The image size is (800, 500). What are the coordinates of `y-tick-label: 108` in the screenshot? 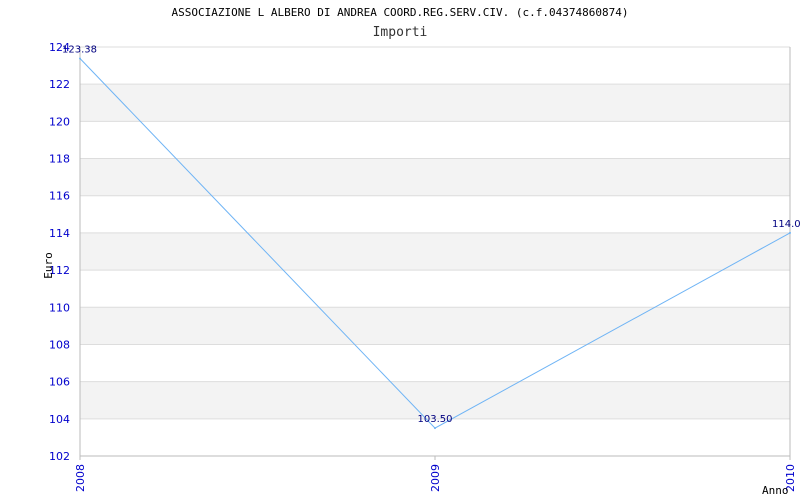 It's located at (59, 344).